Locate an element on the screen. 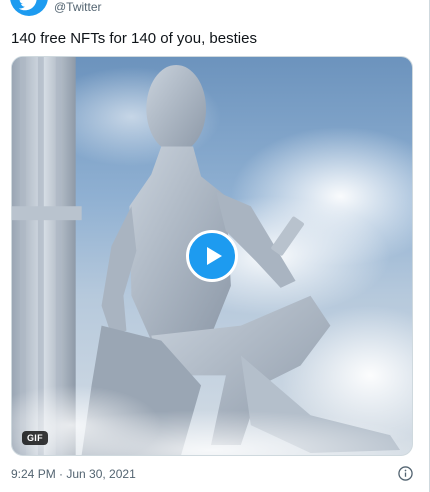 The width and height of the screenshot is (430, 492). author-handle: @Twitter is located at coordinates (78, 7).